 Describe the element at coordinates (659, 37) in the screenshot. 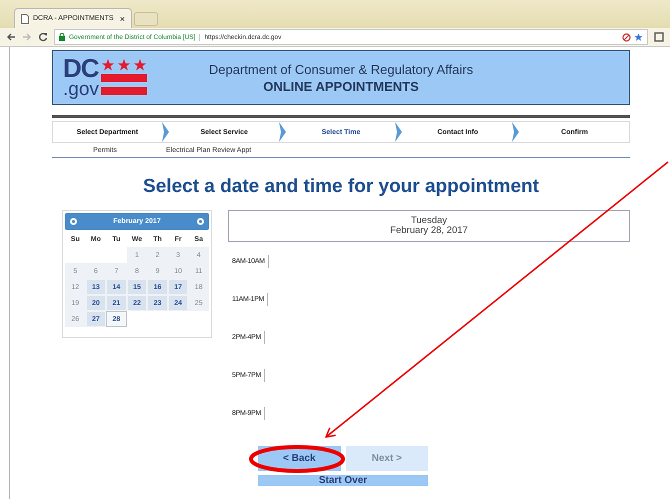

I see `extension-icon` at that location.